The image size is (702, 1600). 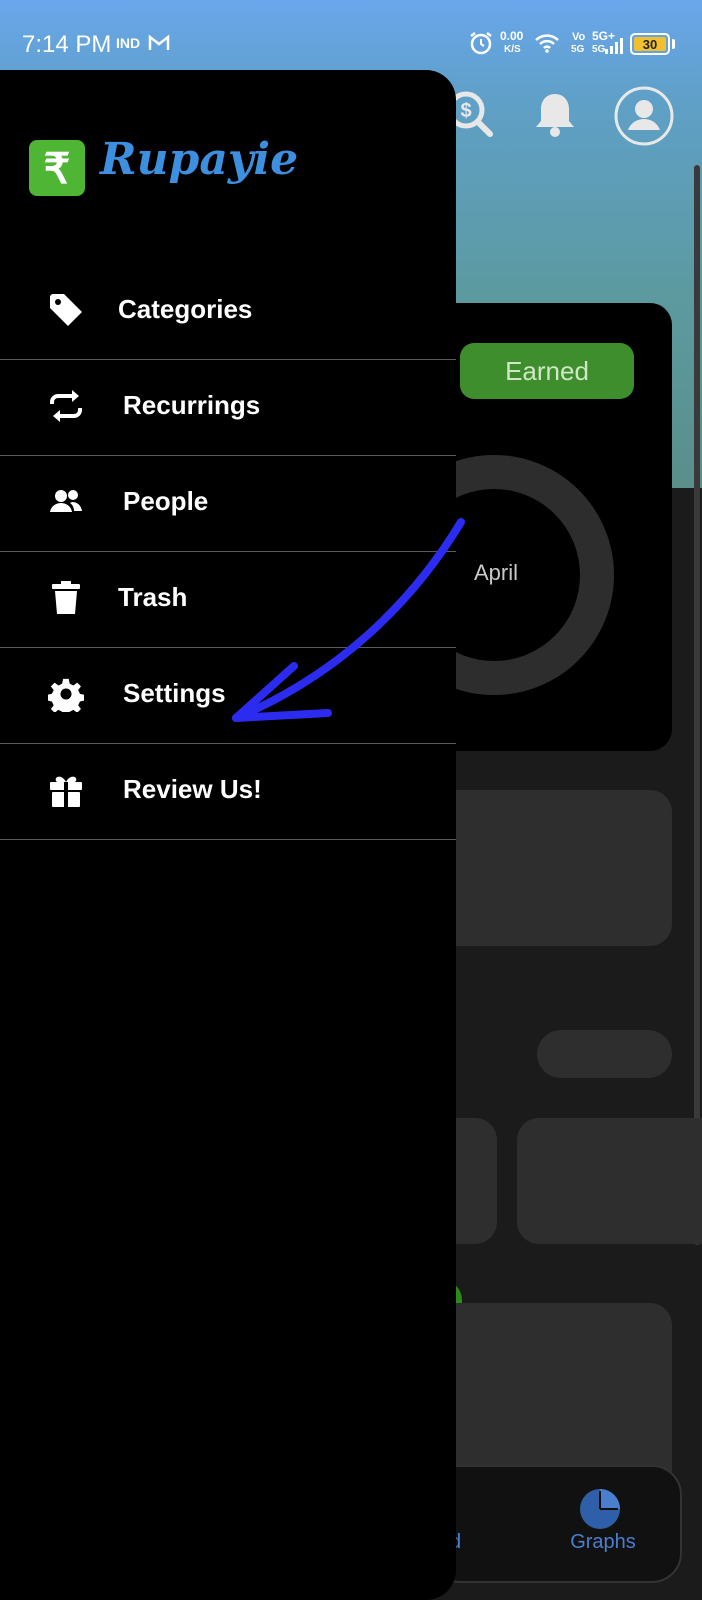 I want to click on menu-item-settings: Settings, so click(x=228, y=696).